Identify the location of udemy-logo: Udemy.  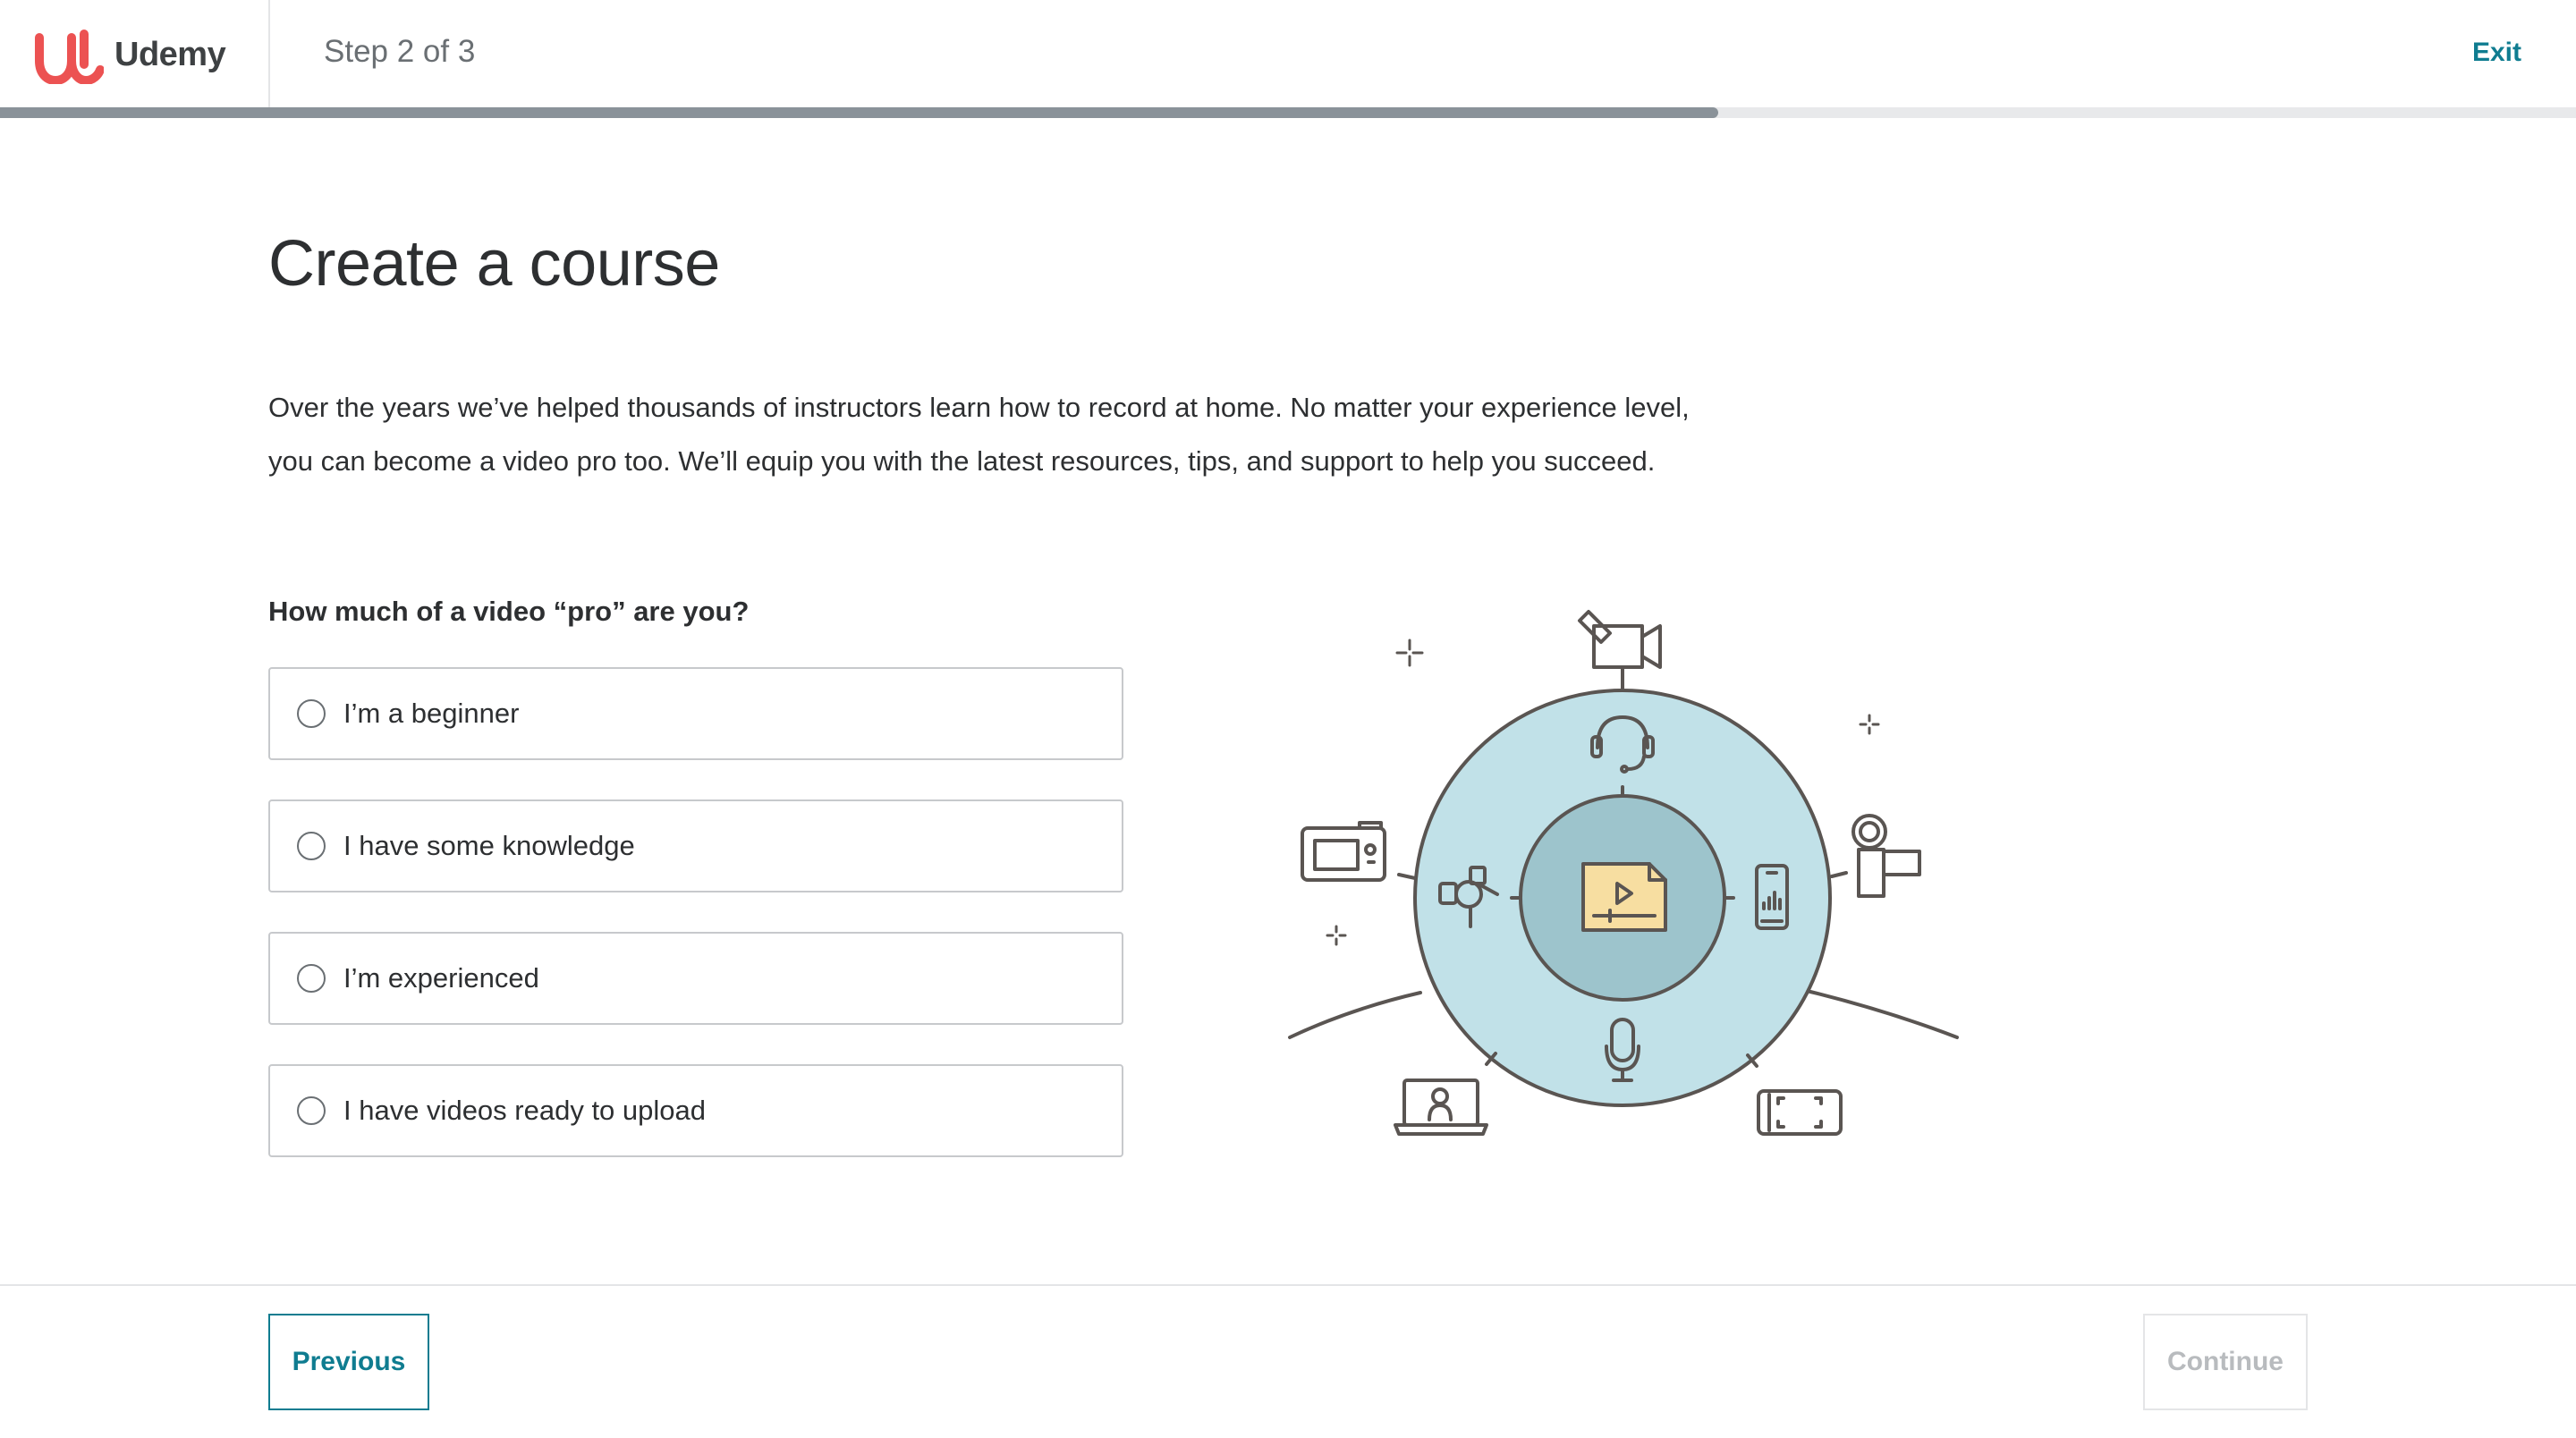
(130, 54).